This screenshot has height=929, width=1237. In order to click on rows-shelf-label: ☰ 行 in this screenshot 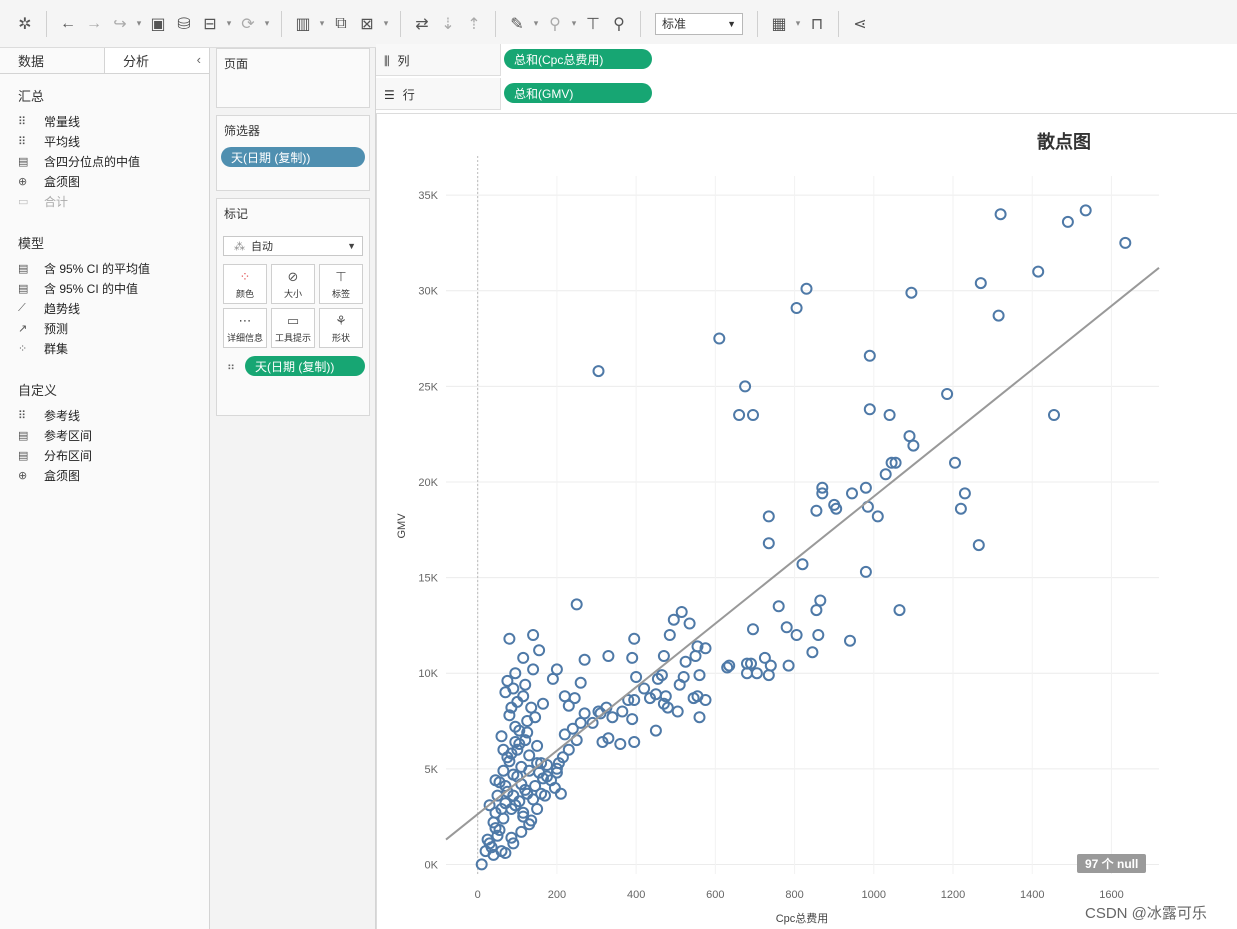, I will do `click(399, 94)`.